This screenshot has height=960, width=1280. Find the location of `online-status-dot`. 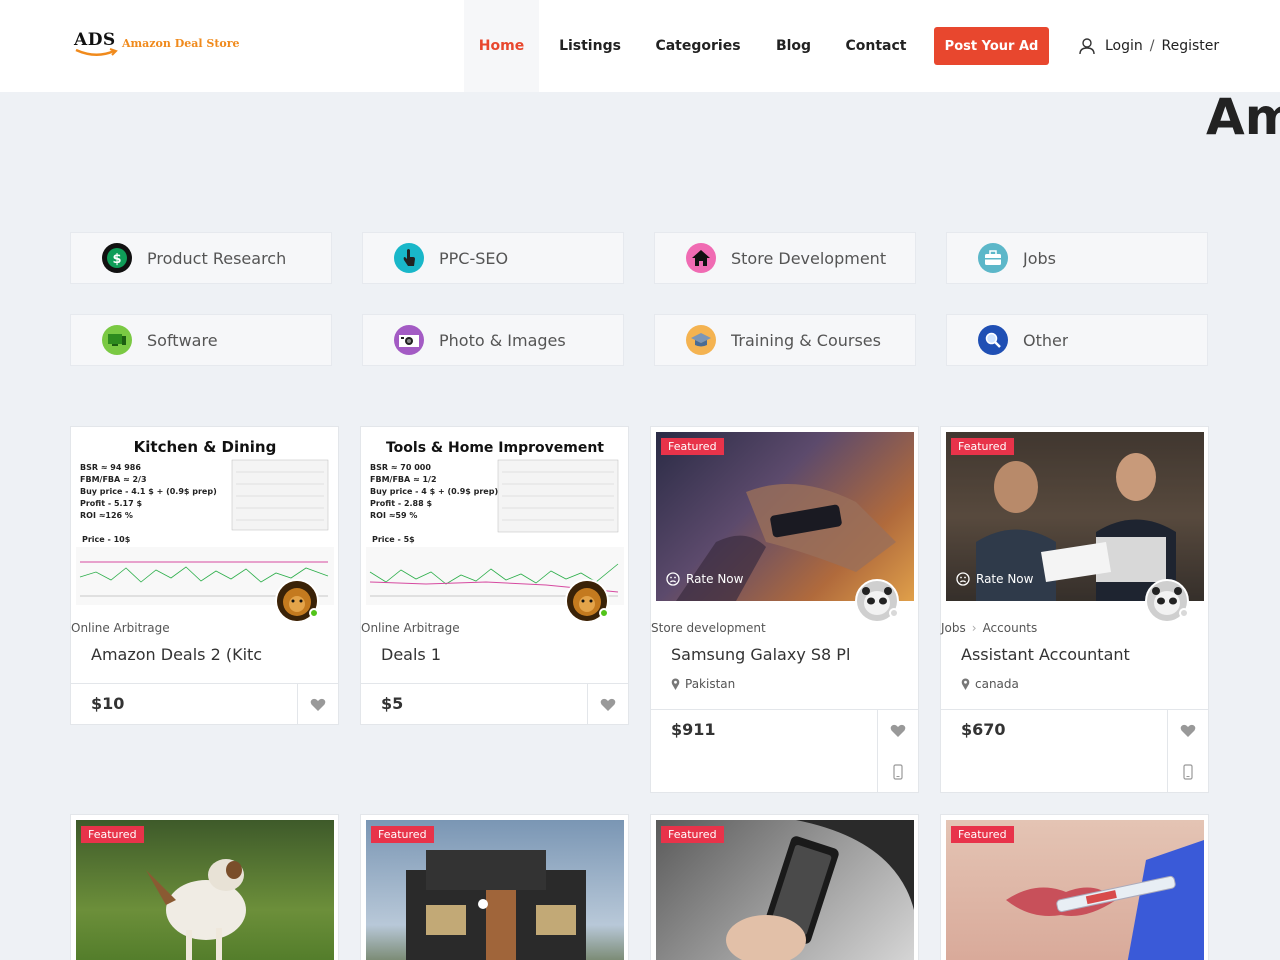

online-status-dot is located at coordinates (314, 613).